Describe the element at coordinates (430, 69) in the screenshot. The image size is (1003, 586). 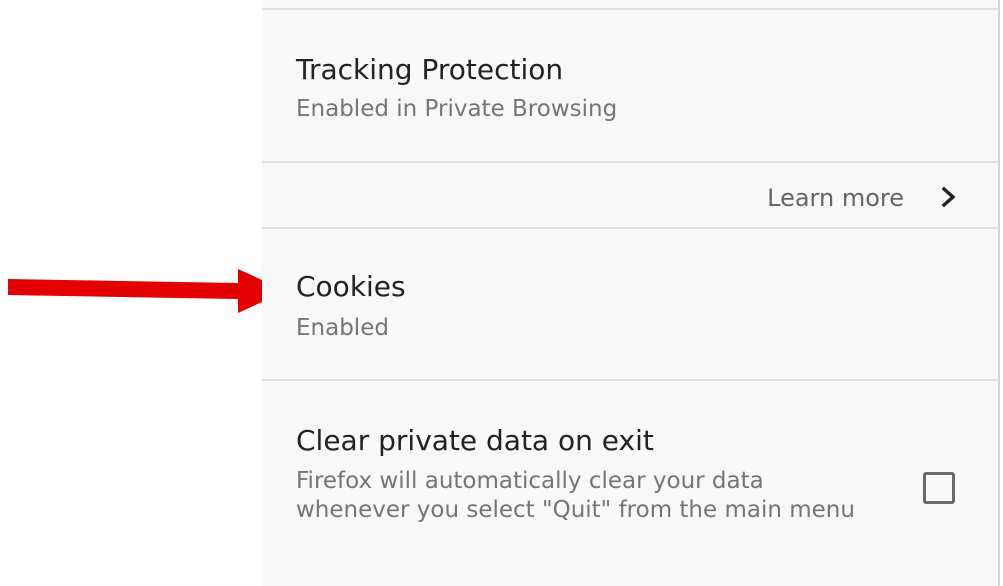
I see `tracking-protection-title: Tracking Protection` at that location.